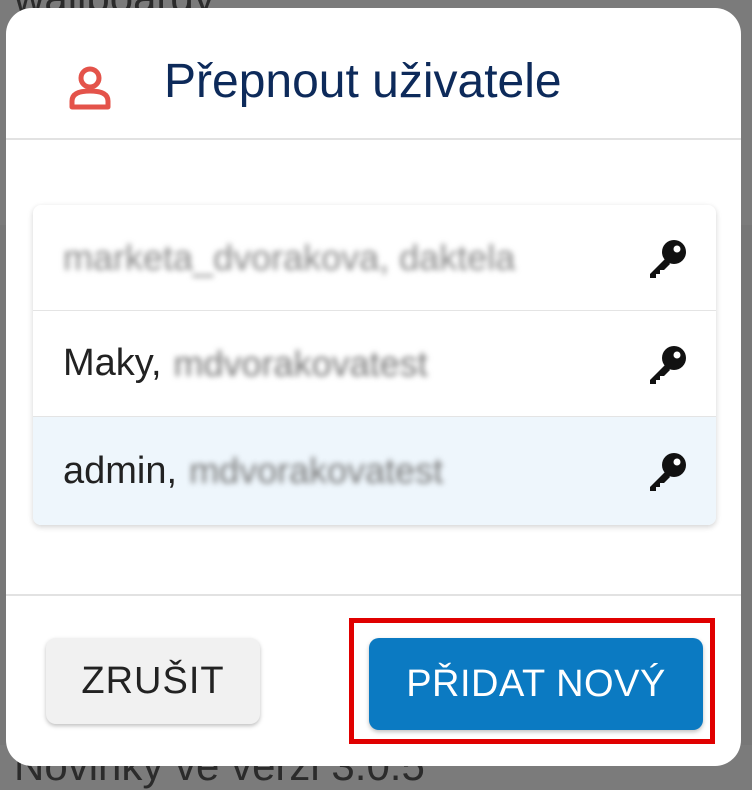  I want to click on user-row: marketa_dvorakova, daktela, so click(374, 258).